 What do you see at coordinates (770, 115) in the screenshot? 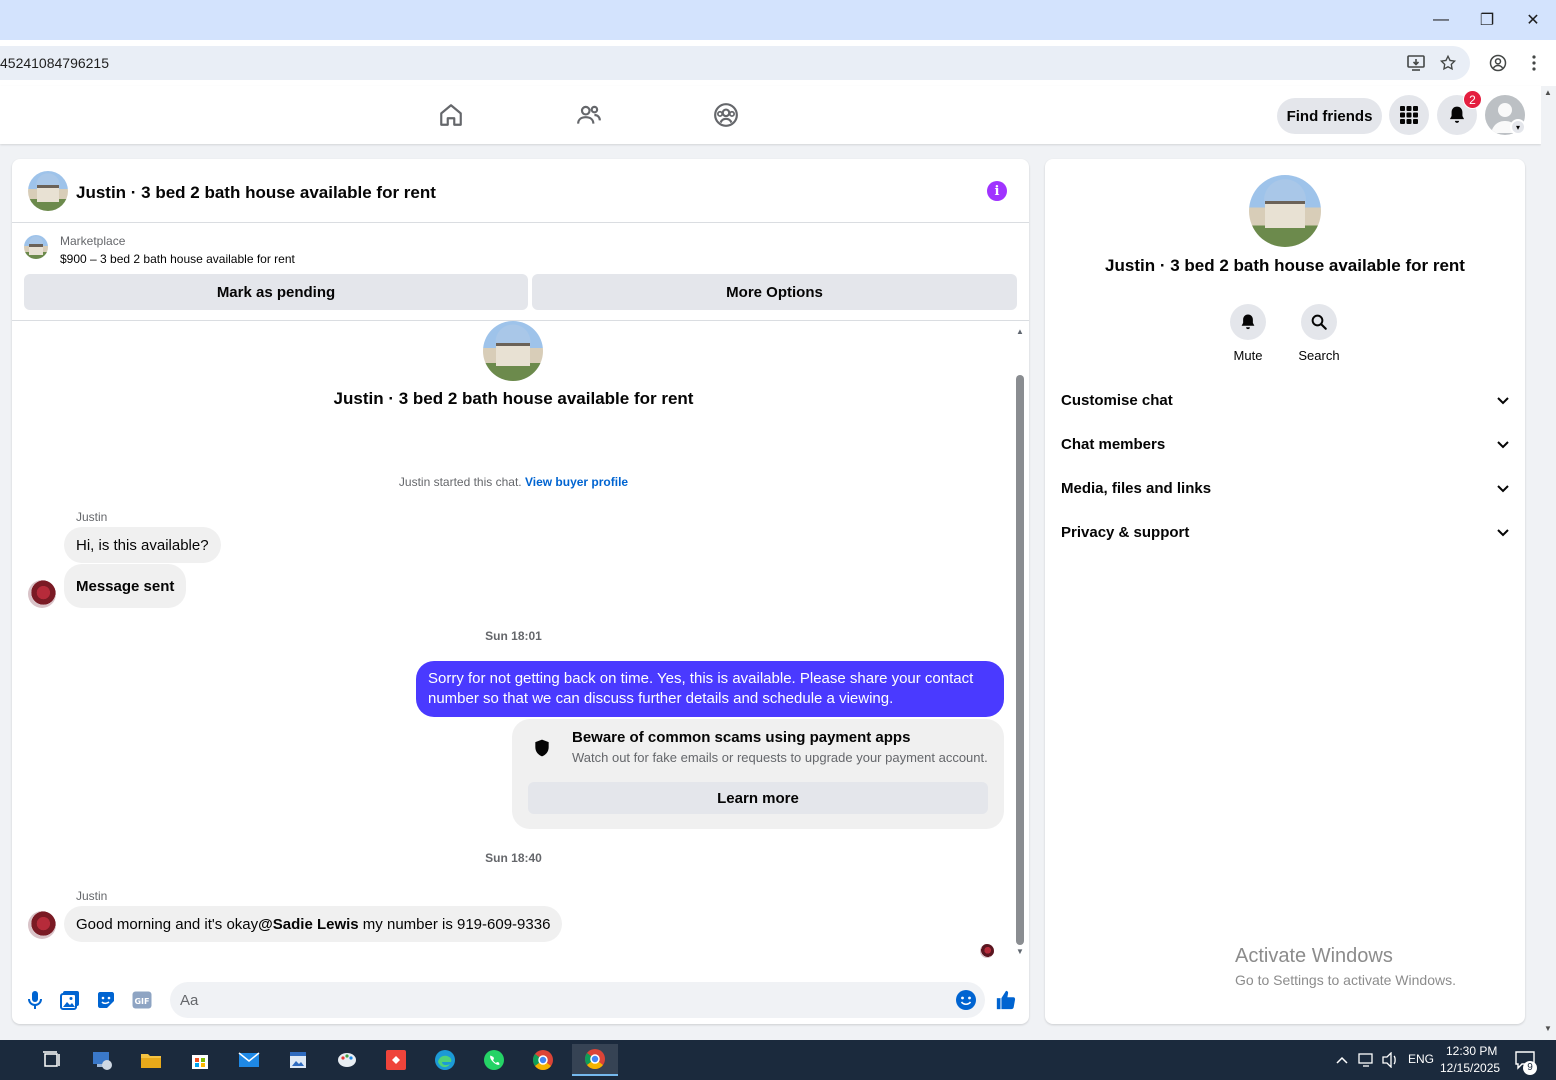
I see `facebook-header: Find friends 2 ▾` at bounding box center [770, 115].